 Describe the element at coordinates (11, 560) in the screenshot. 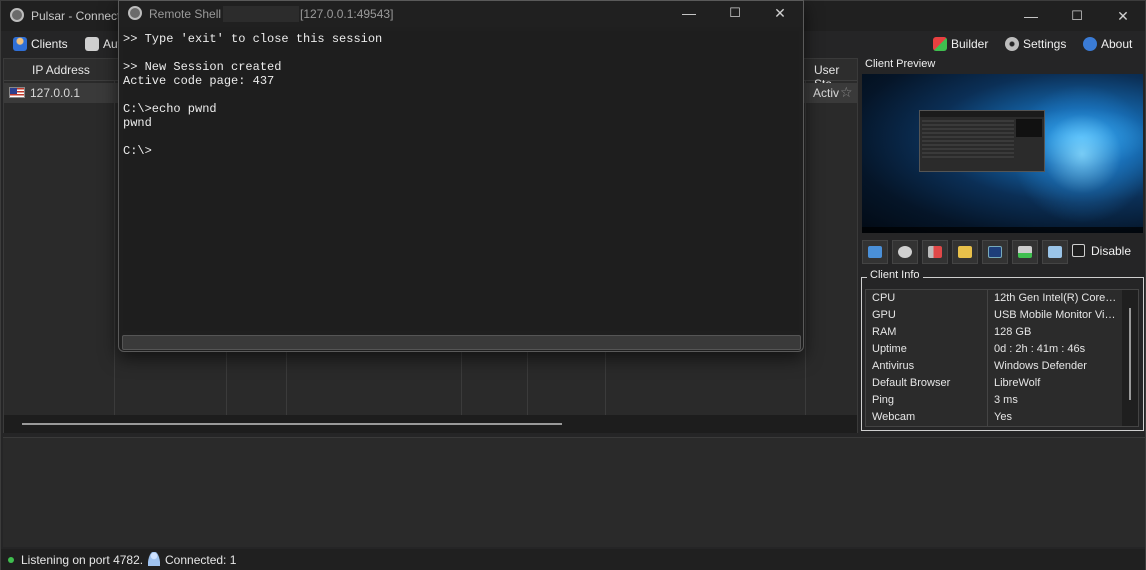

I see `status-online-icon` at that location.